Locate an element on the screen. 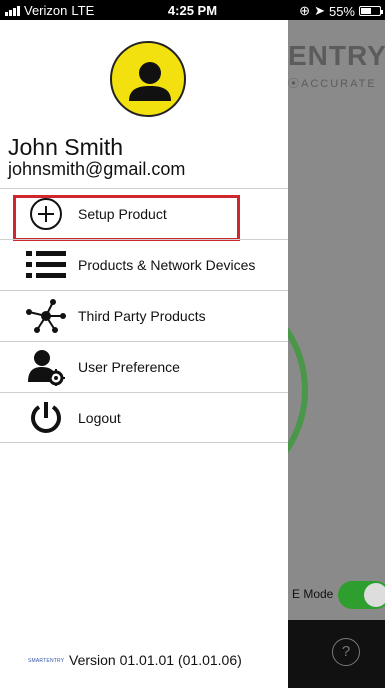 Image resolution: width=385 pixels, height=688 pixels. footer-logo: SMARTENTRY is located at coordinates (46, 661).